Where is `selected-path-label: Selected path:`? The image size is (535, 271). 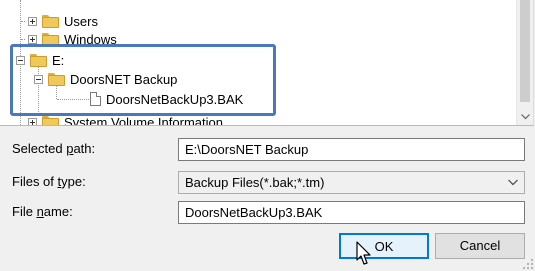
selected-path-label: Selected path: is located at coordinates (54, 148).